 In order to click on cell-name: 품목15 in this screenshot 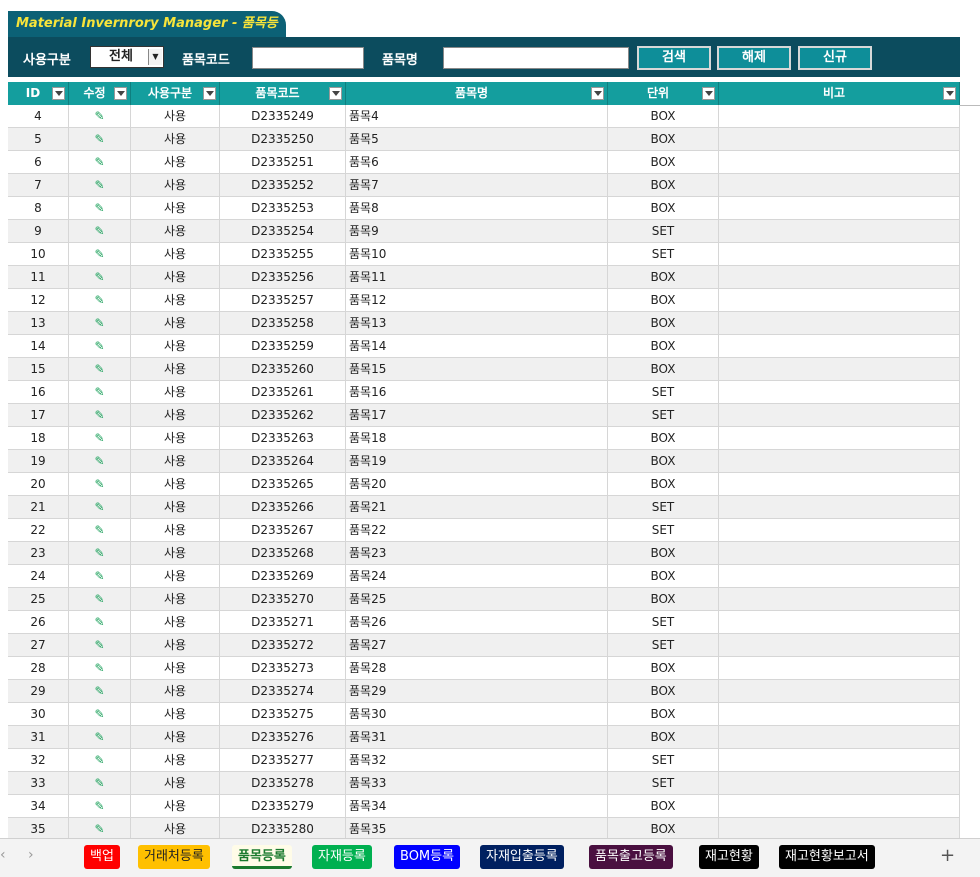, I will do `click(477, 369)`.